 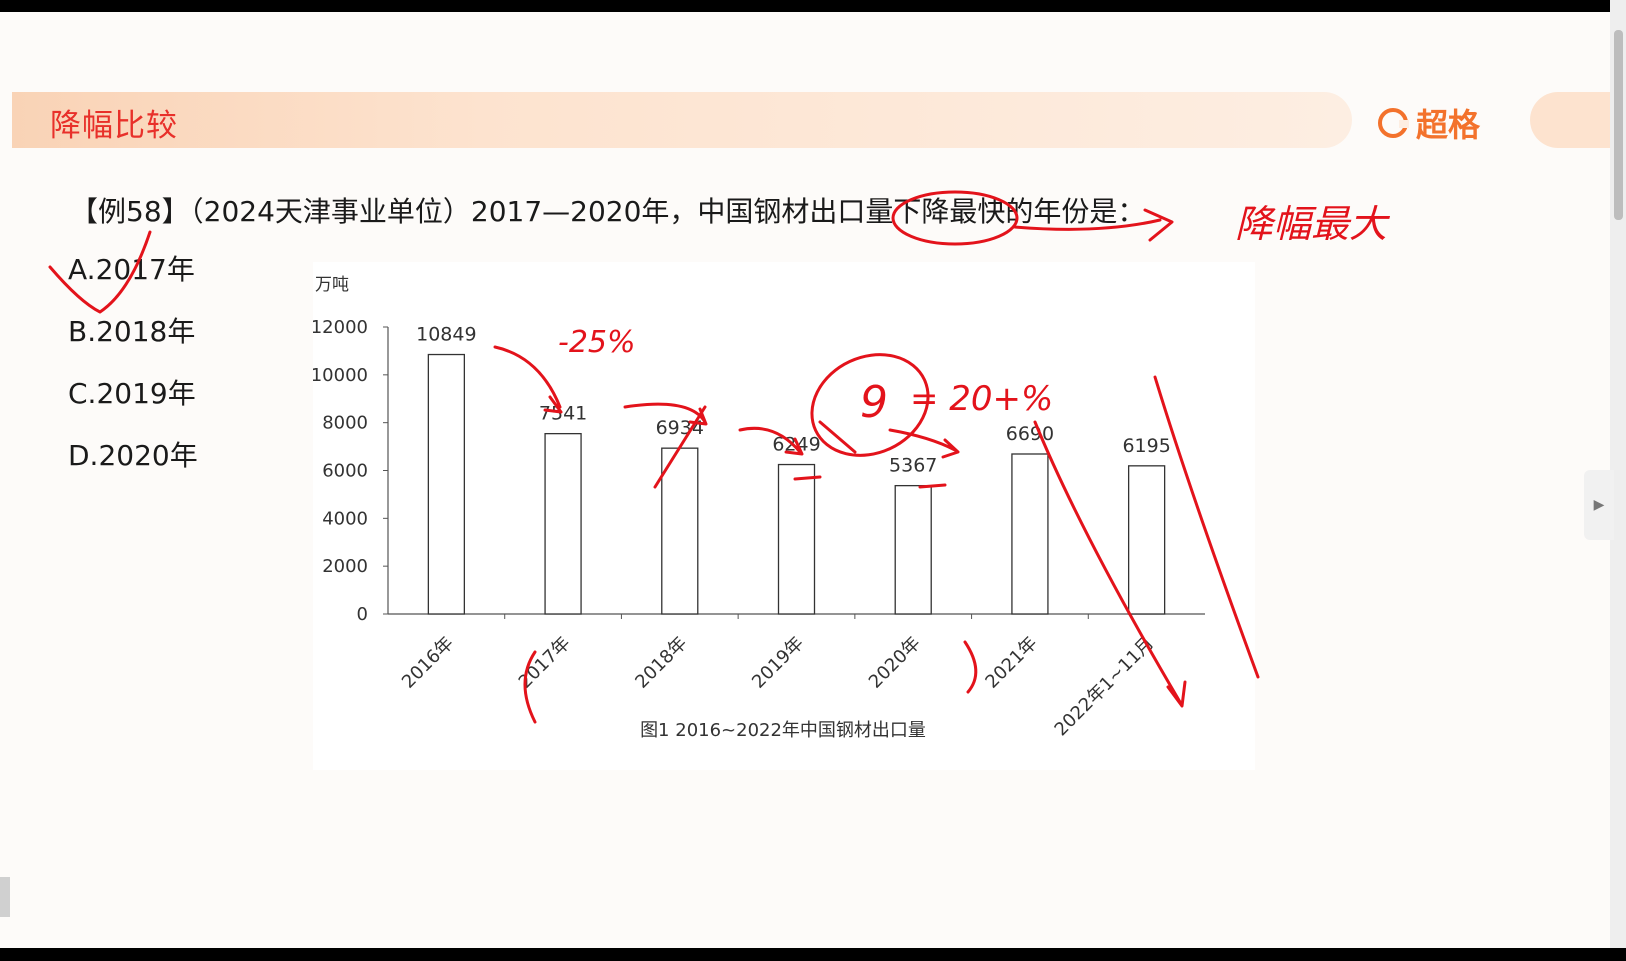 What do you see at coordinates (131, 268) in the screenshot?
I see `option-a: A.2017年` at bounding box center [131, 268].